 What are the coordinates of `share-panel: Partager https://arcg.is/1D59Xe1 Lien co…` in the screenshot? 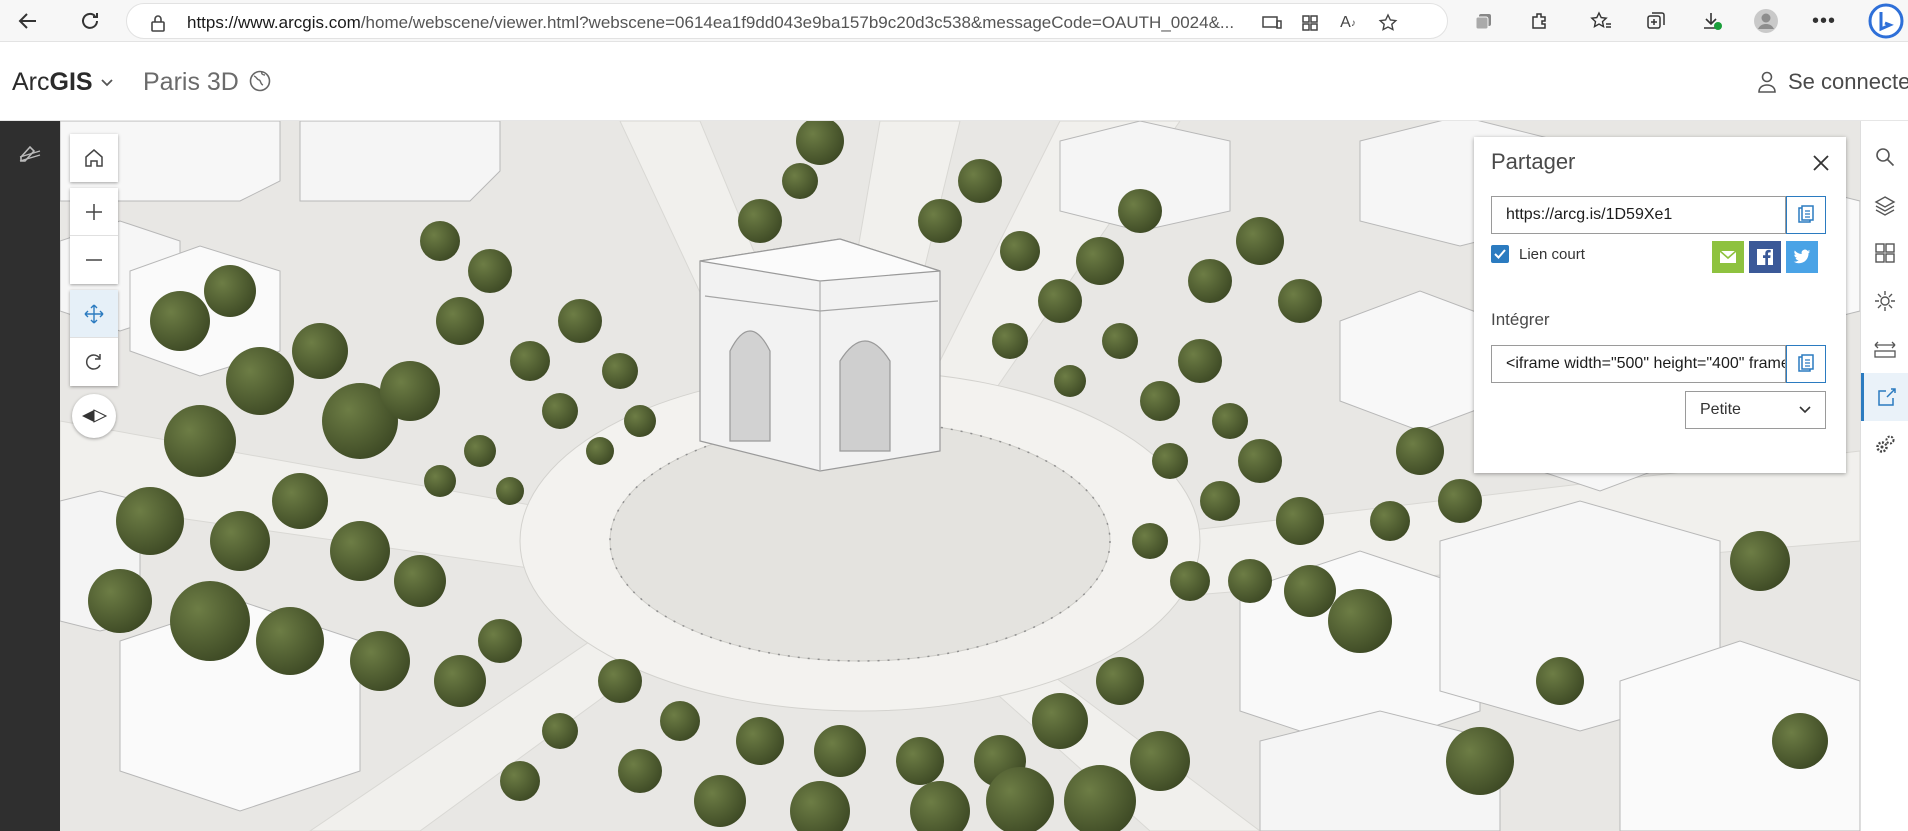 It's located at (1660, 305).